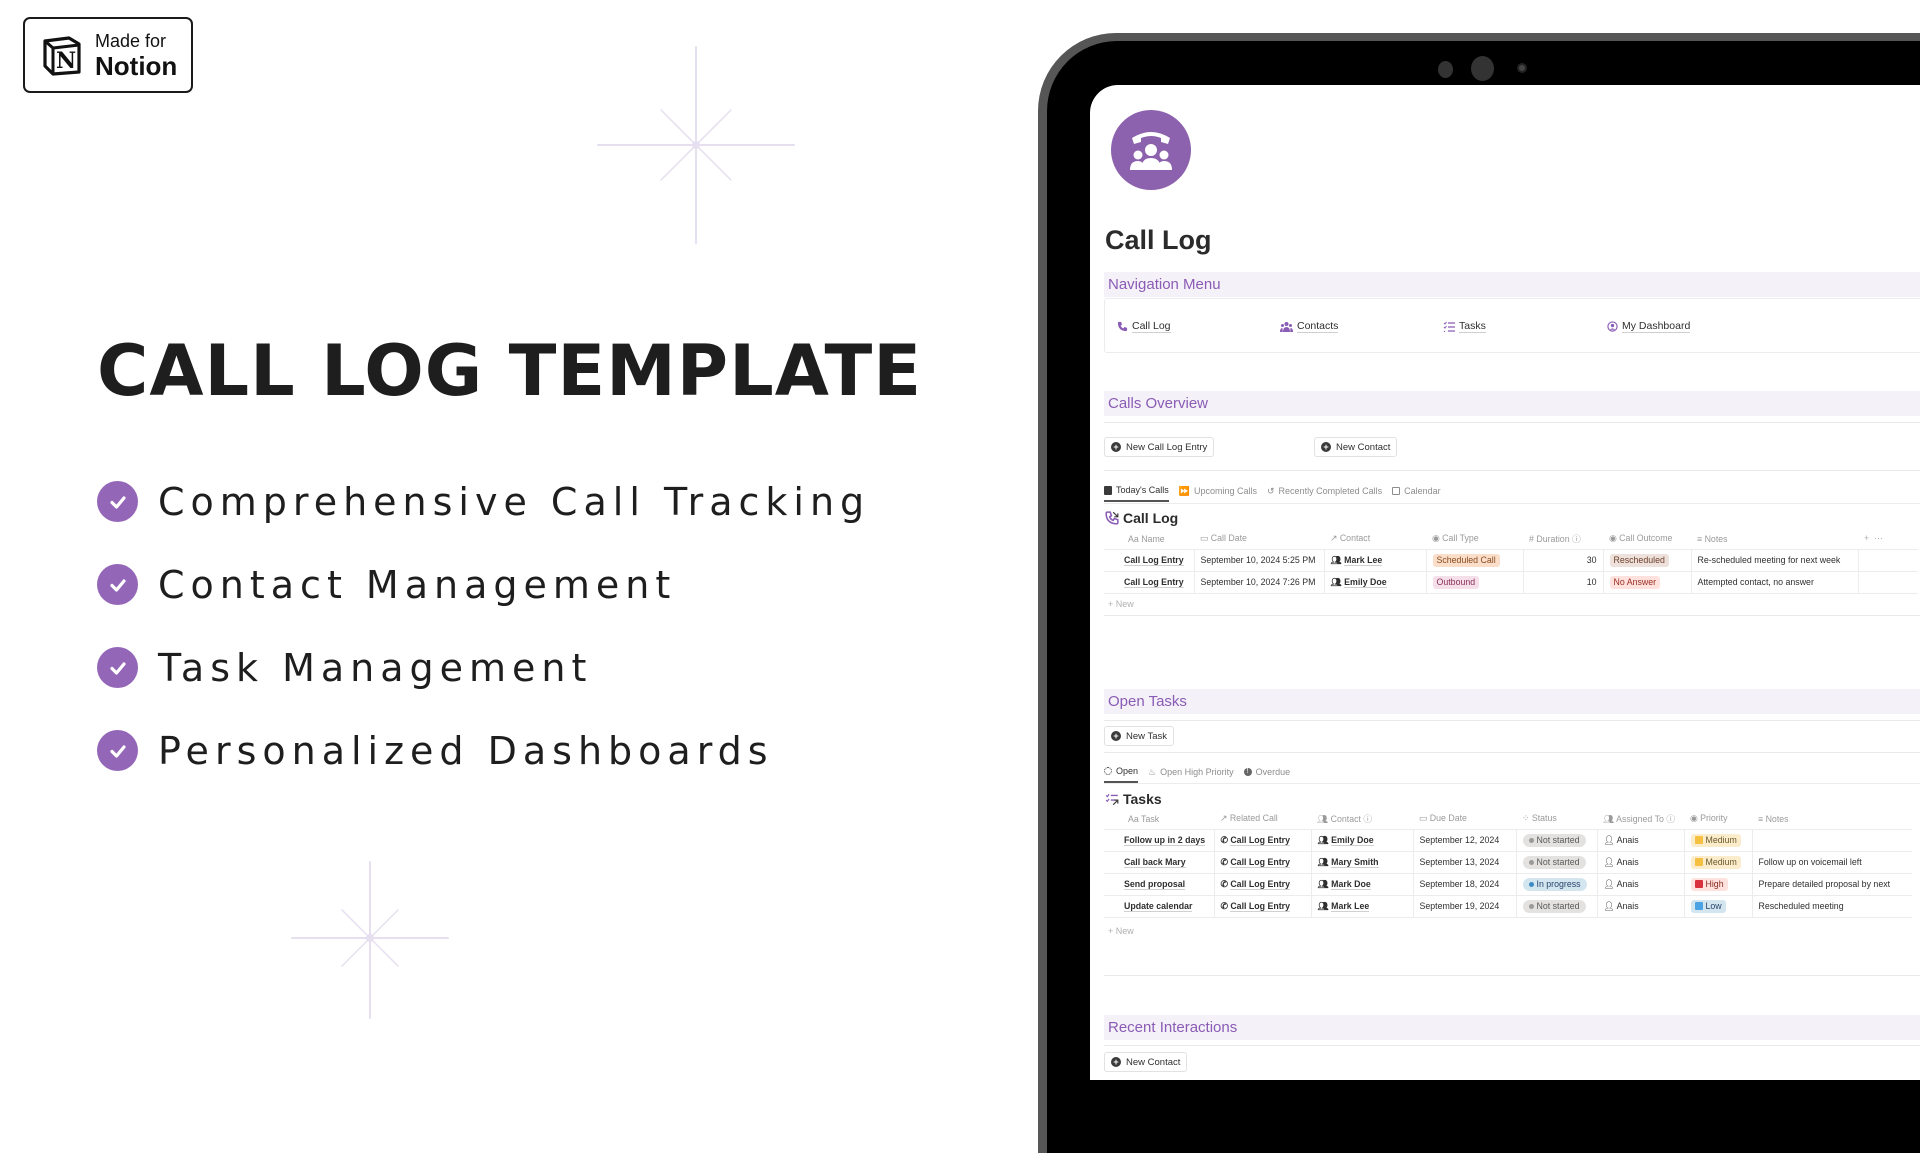 Image resolution: width=1920 pixels, height=1153 pixels. What do you see at coordinates (1888, 539) in the screenshot?
I see `add-column-button: + ⋯` at bounding box center [1888, 539].